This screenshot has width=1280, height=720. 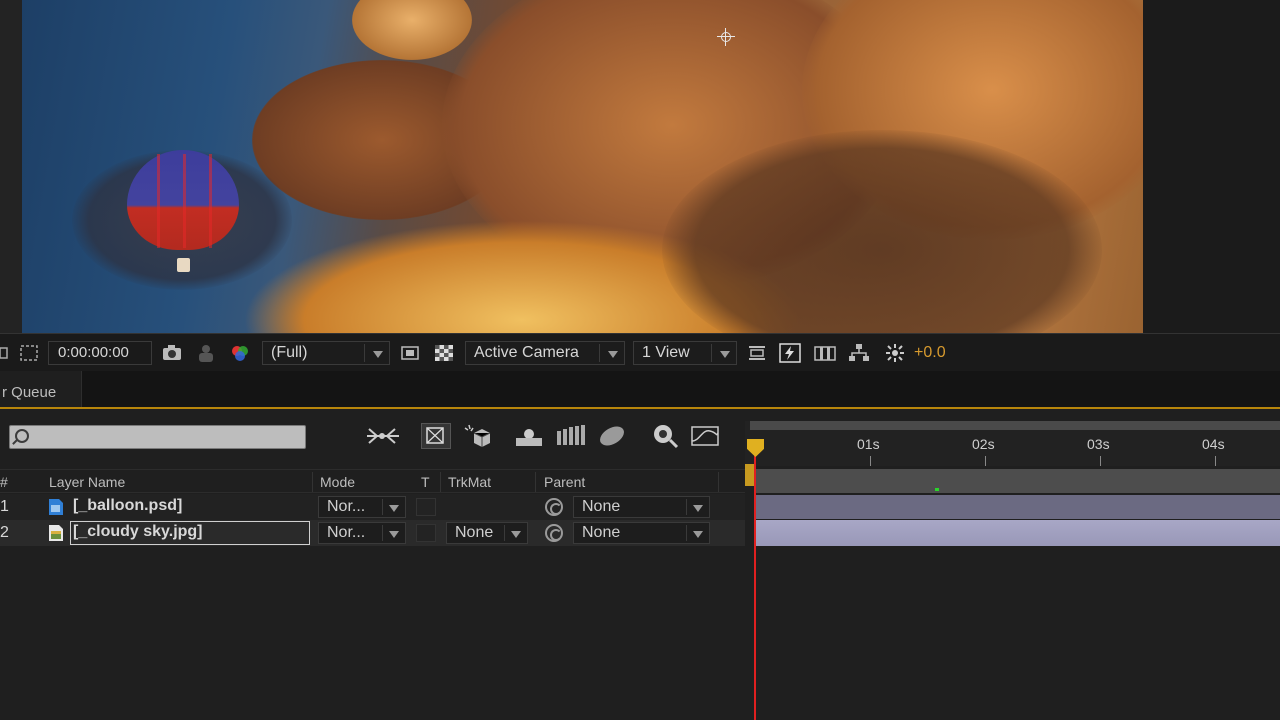 I want to click on region-toggle-icon, so click(x=410, y=353).